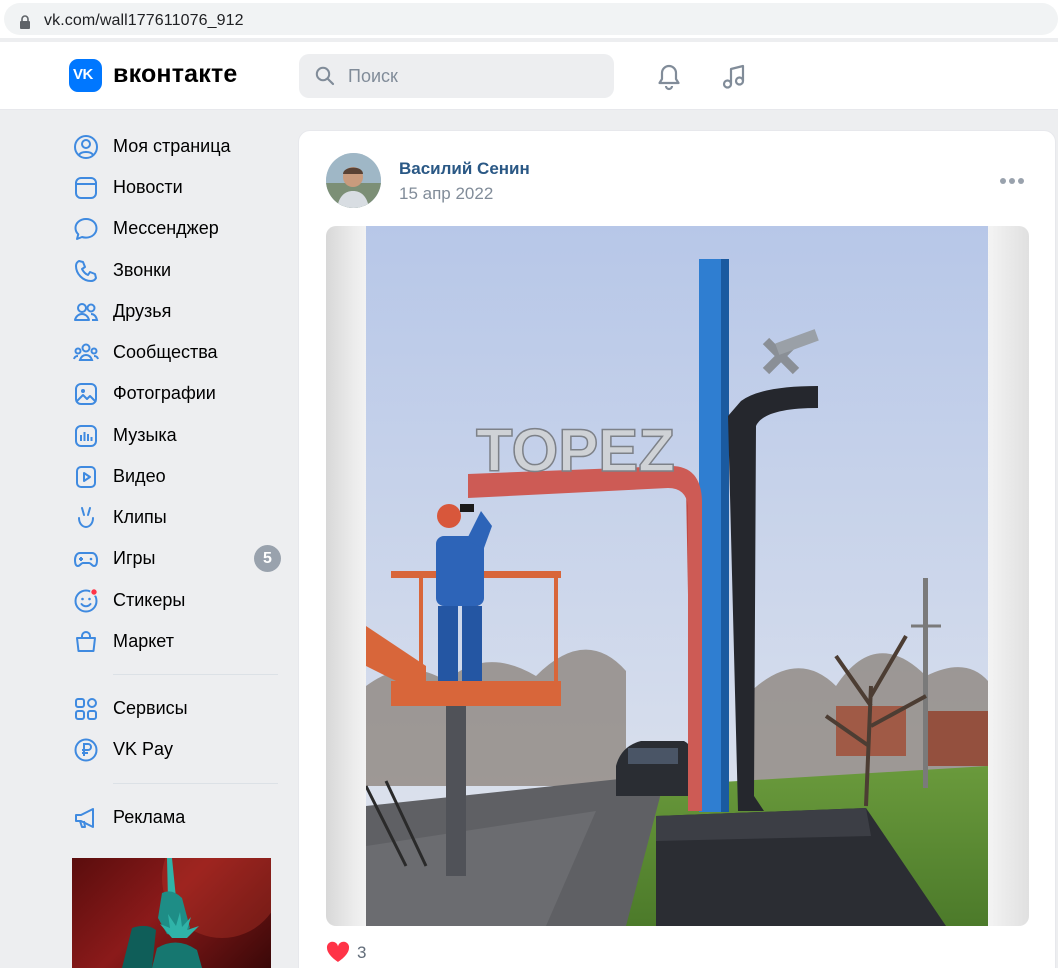 Image resolution: width=1058 pixels, height=968 pixels. Describe the element at coordinates (86, 518) in the screenshot. I see `clips-icon` at that location.